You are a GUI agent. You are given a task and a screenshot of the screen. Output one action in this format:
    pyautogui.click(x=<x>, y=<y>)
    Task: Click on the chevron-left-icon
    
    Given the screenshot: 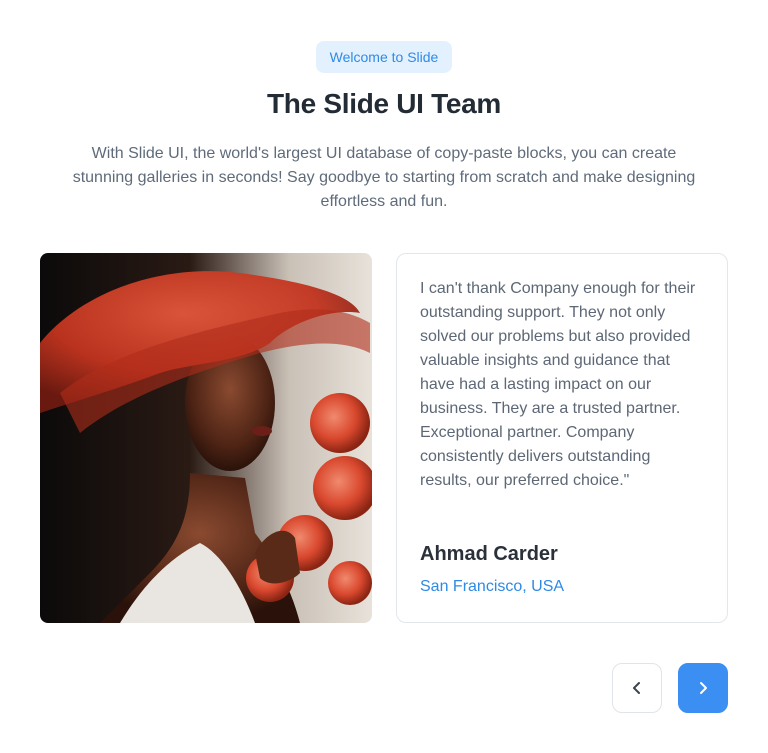 What is the action you would take?
    pyautogui.click(x=636, y=688)
    